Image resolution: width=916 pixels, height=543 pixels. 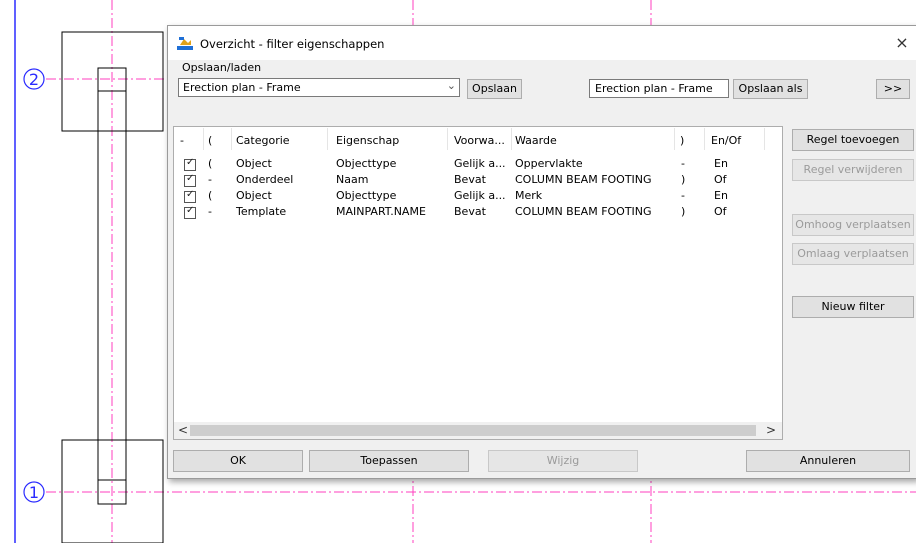 What do you see at coordinates (563, 461) in the screenshot?
I see `modify-button: Wijzig` at bounding box center [563, 461].